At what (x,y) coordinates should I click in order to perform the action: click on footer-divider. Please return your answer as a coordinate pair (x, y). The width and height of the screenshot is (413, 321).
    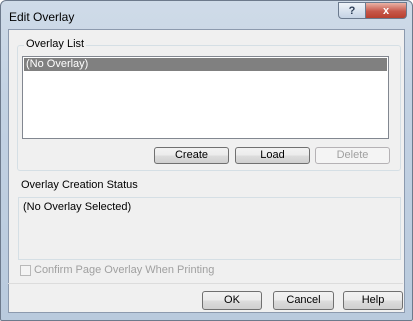
    Looking at the image, I should click on (205, 283).